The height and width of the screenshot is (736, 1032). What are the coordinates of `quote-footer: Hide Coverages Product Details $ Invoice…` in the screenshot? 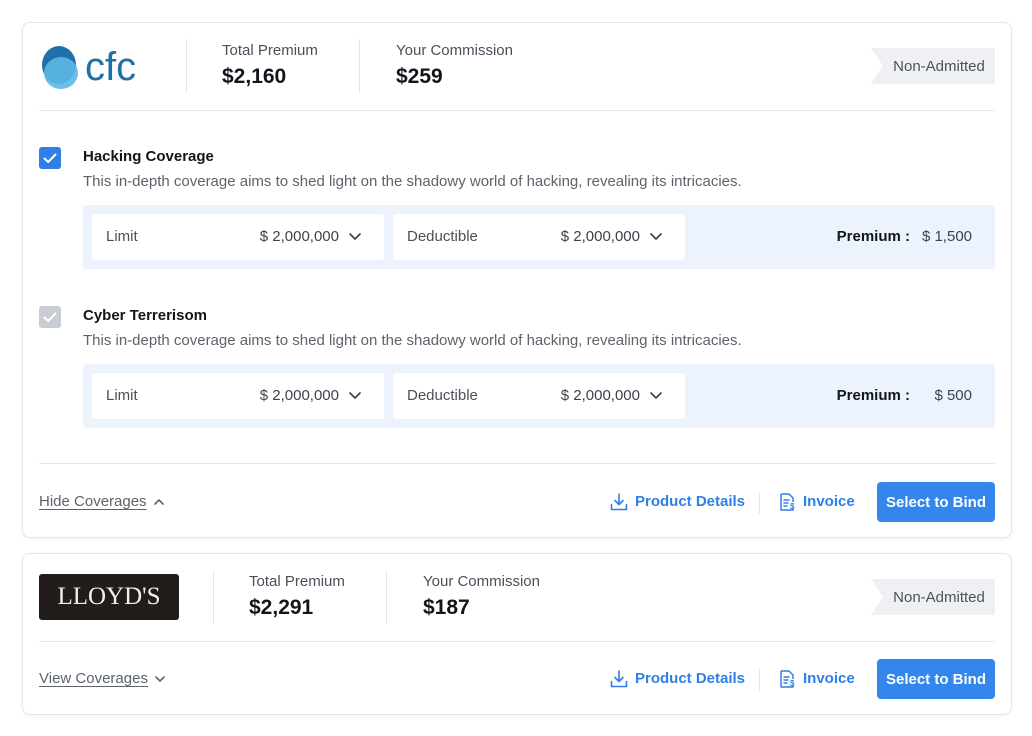 It's located at (517, 502).